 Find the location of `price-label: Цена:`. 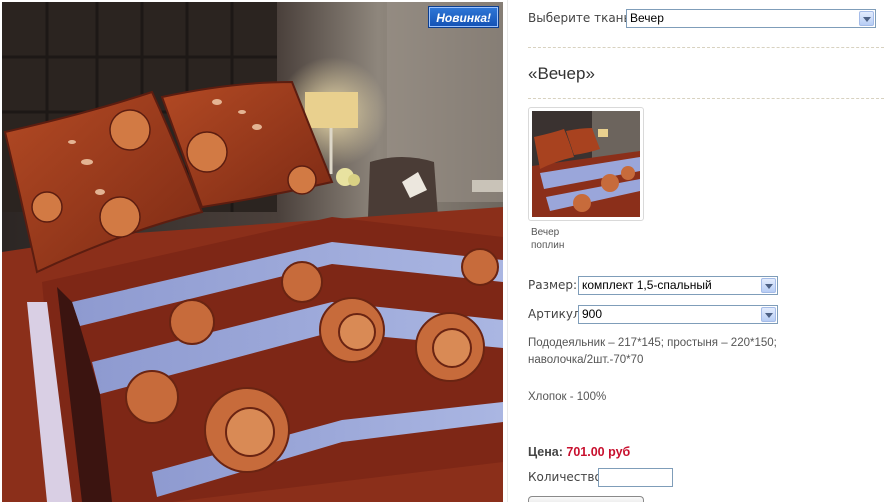

price-label: Цена: is located at coordinates (545, 452).